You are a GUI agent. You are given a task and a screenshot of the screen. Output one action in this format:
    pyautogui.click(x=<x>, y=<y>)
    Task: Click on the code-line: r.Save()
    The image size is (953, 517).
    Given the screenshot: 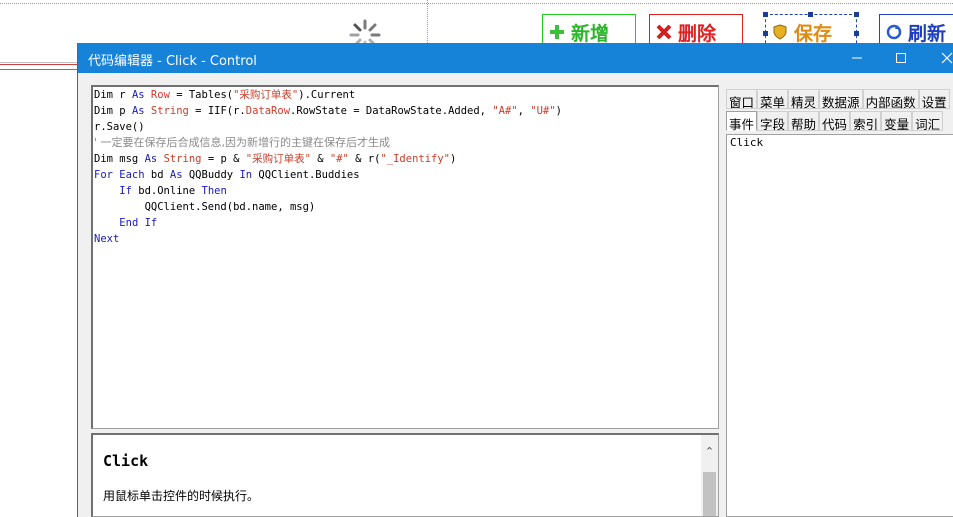 What is the action you would take?
    pyautogui.click(x=119, y=127)
    